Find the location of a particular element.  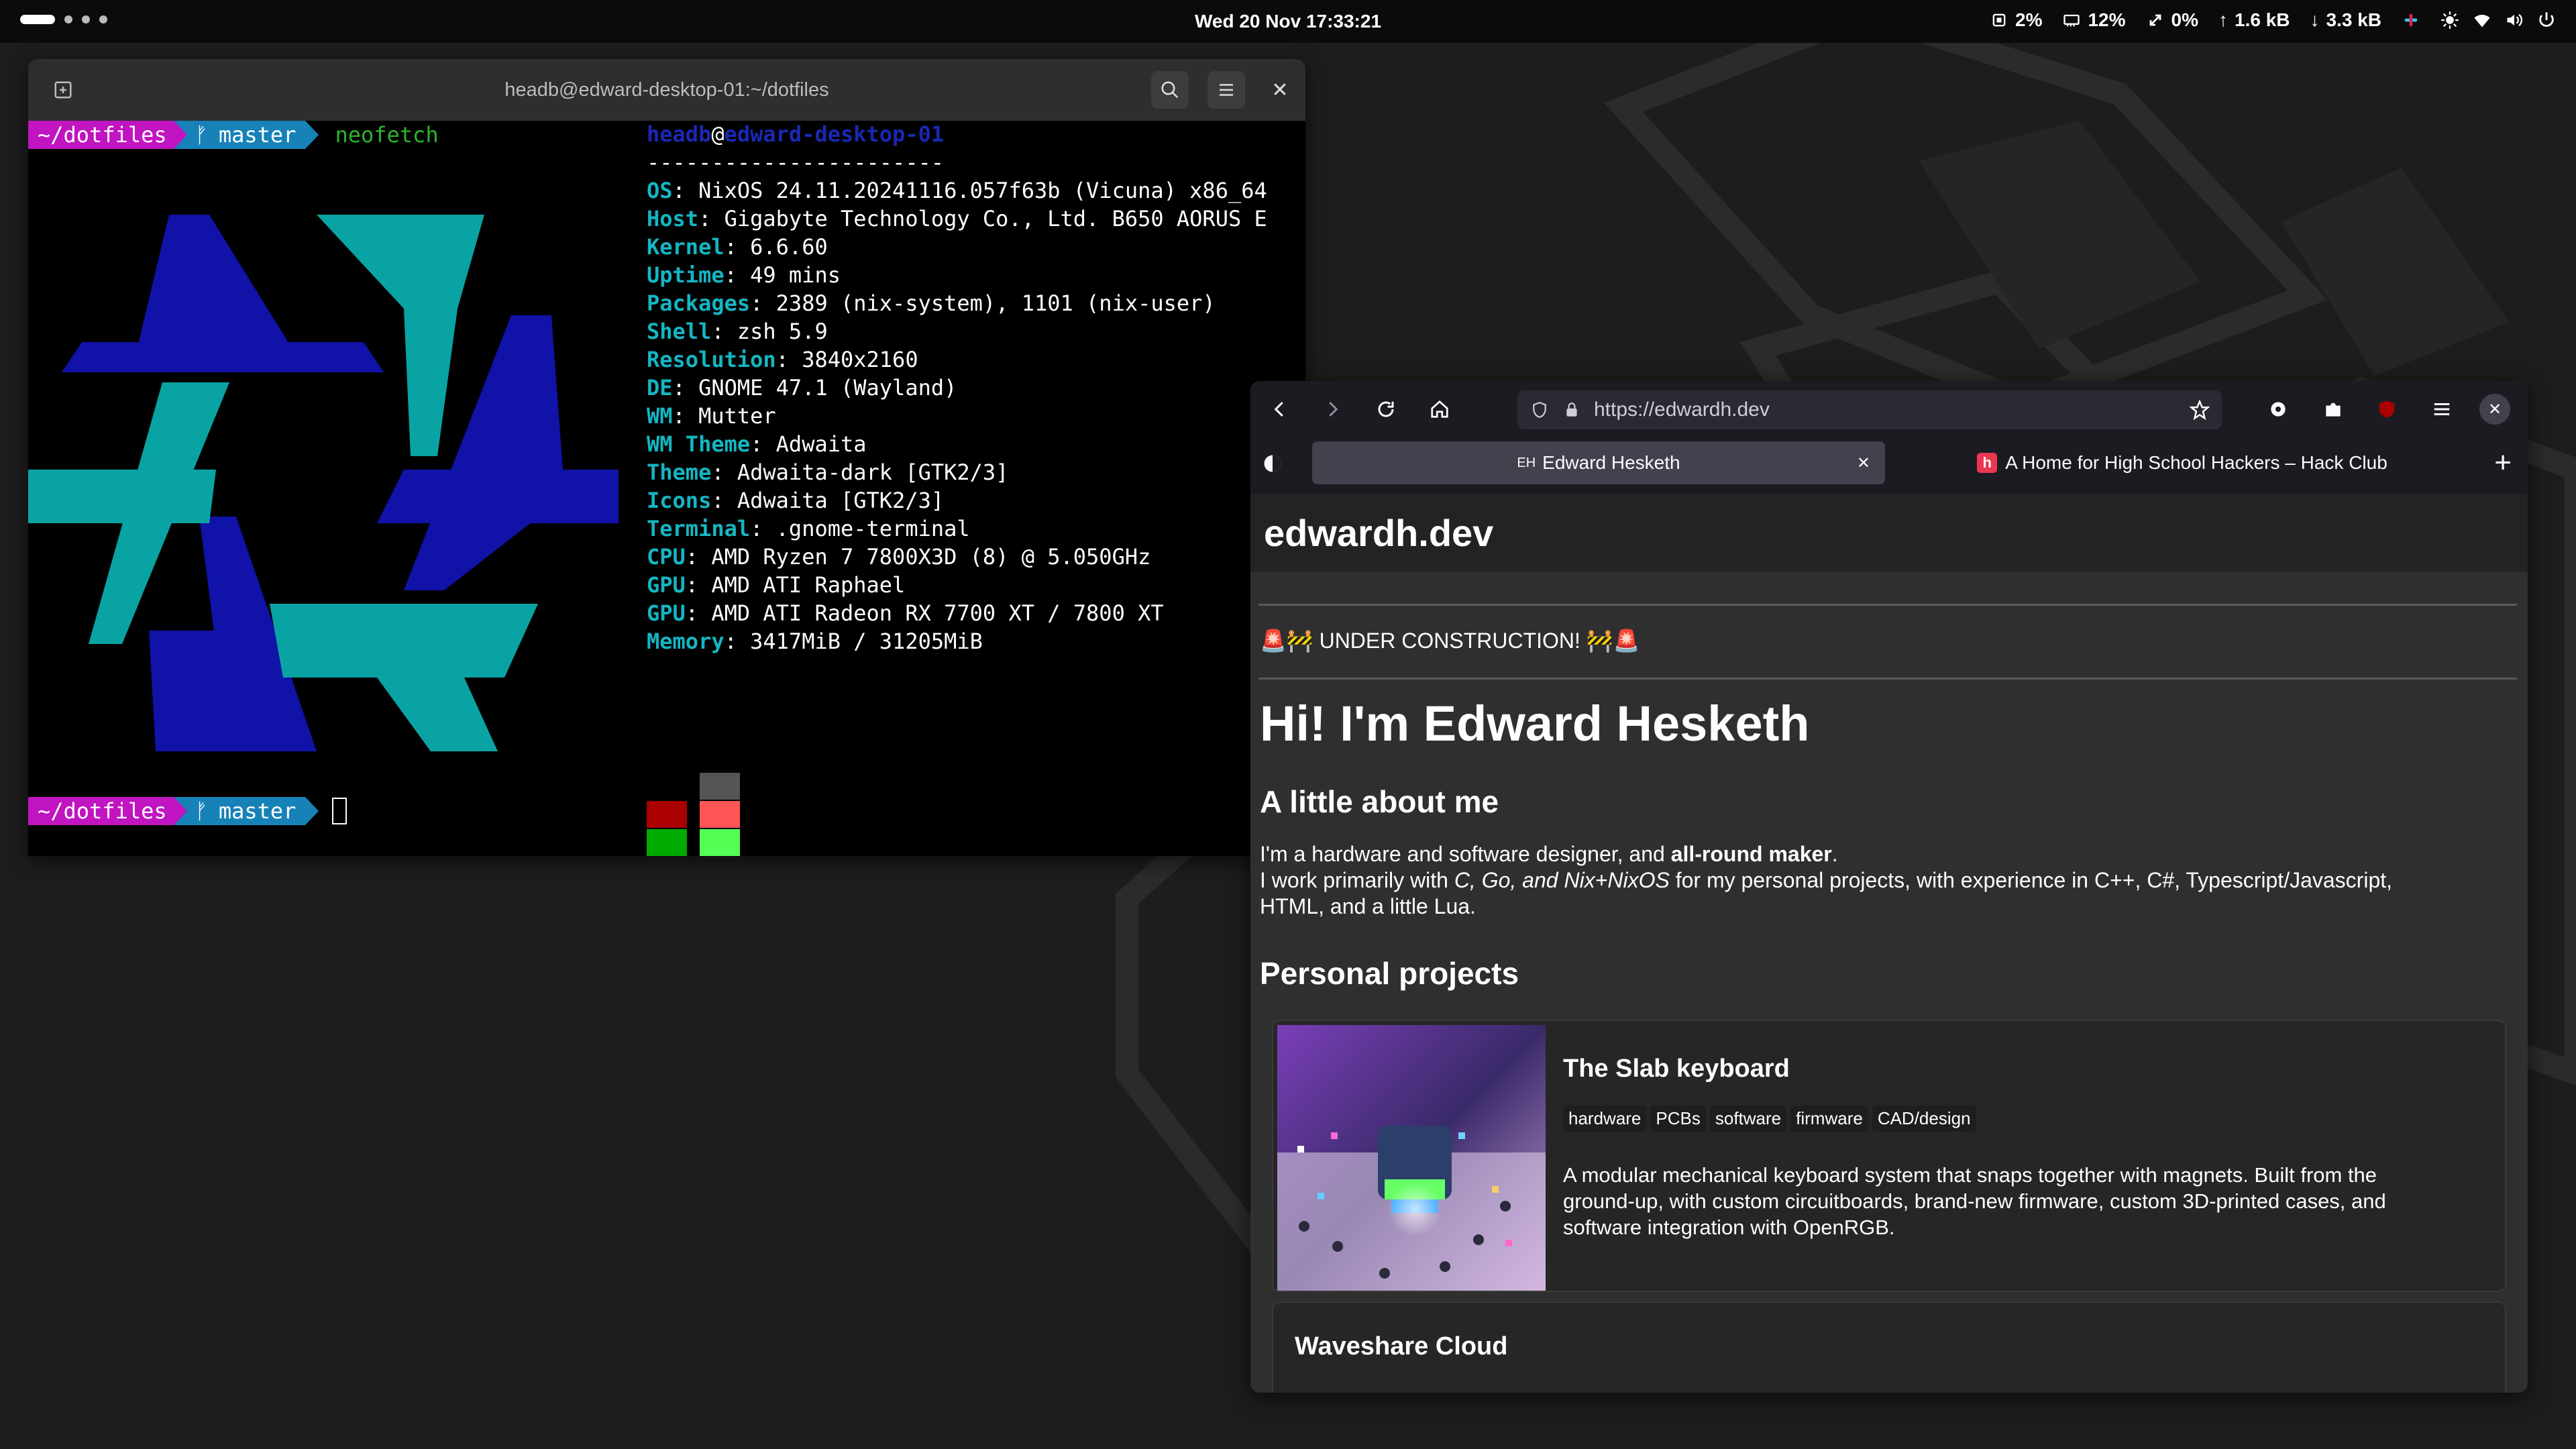

bookmark-star-icon is located at coordinates (2200, 410).